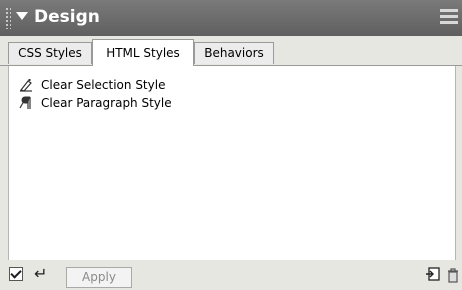 This screenshot has width=462, height=290. Describe the element at coordinates (234, 53) in the screenshot. I see `tab-behaviors: Behaviors` at that location.